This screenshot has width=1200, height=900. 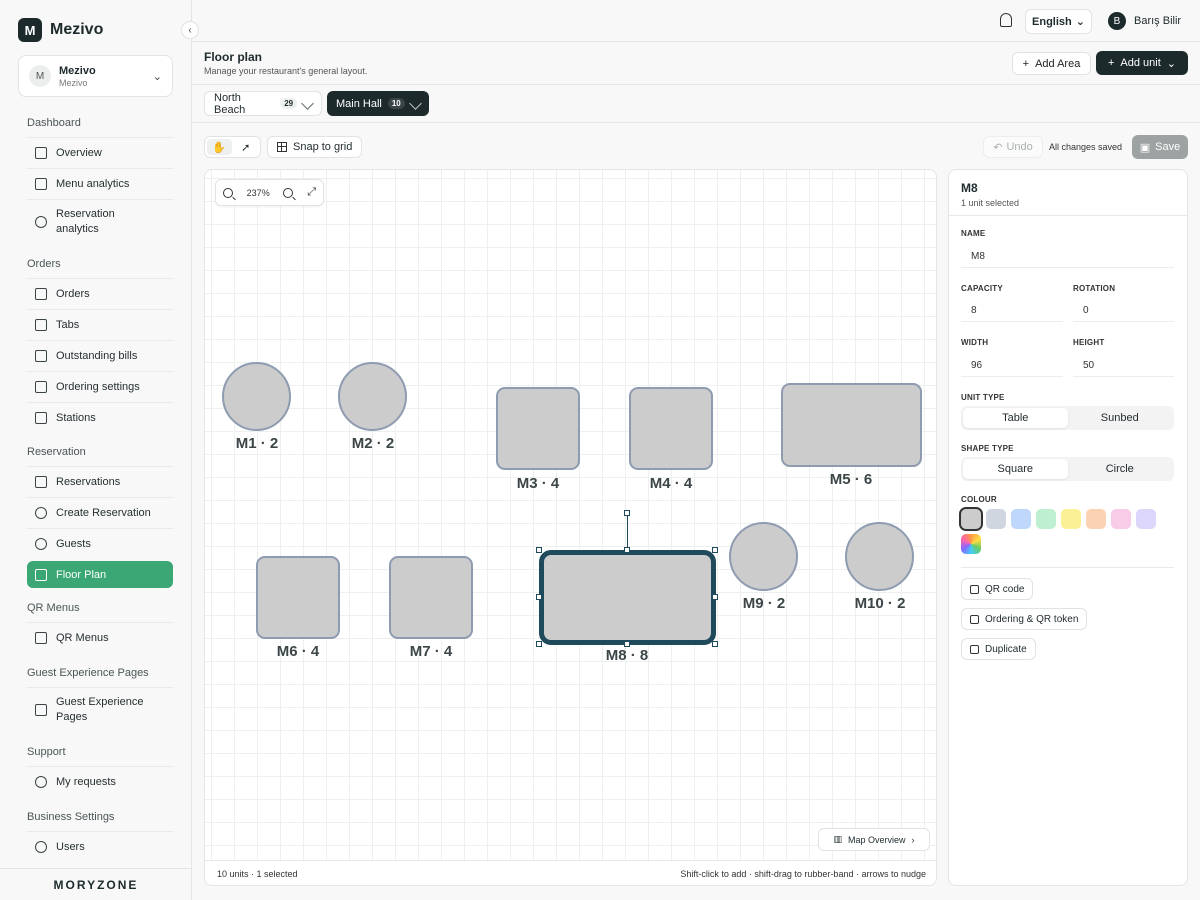 I want to click on sidebar-item-guests: Guests, so click(x=100, y=543).